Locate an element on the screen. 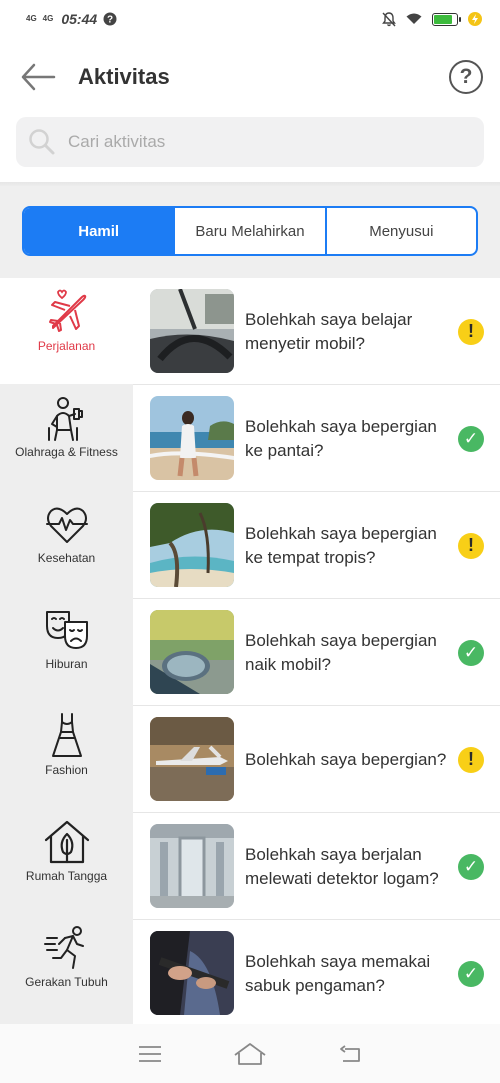 This screenshot has width=500, height=1083. sidebar-item-gerakan-tubuh: Gerakan Tubuh is located at coordinates (66, 967).